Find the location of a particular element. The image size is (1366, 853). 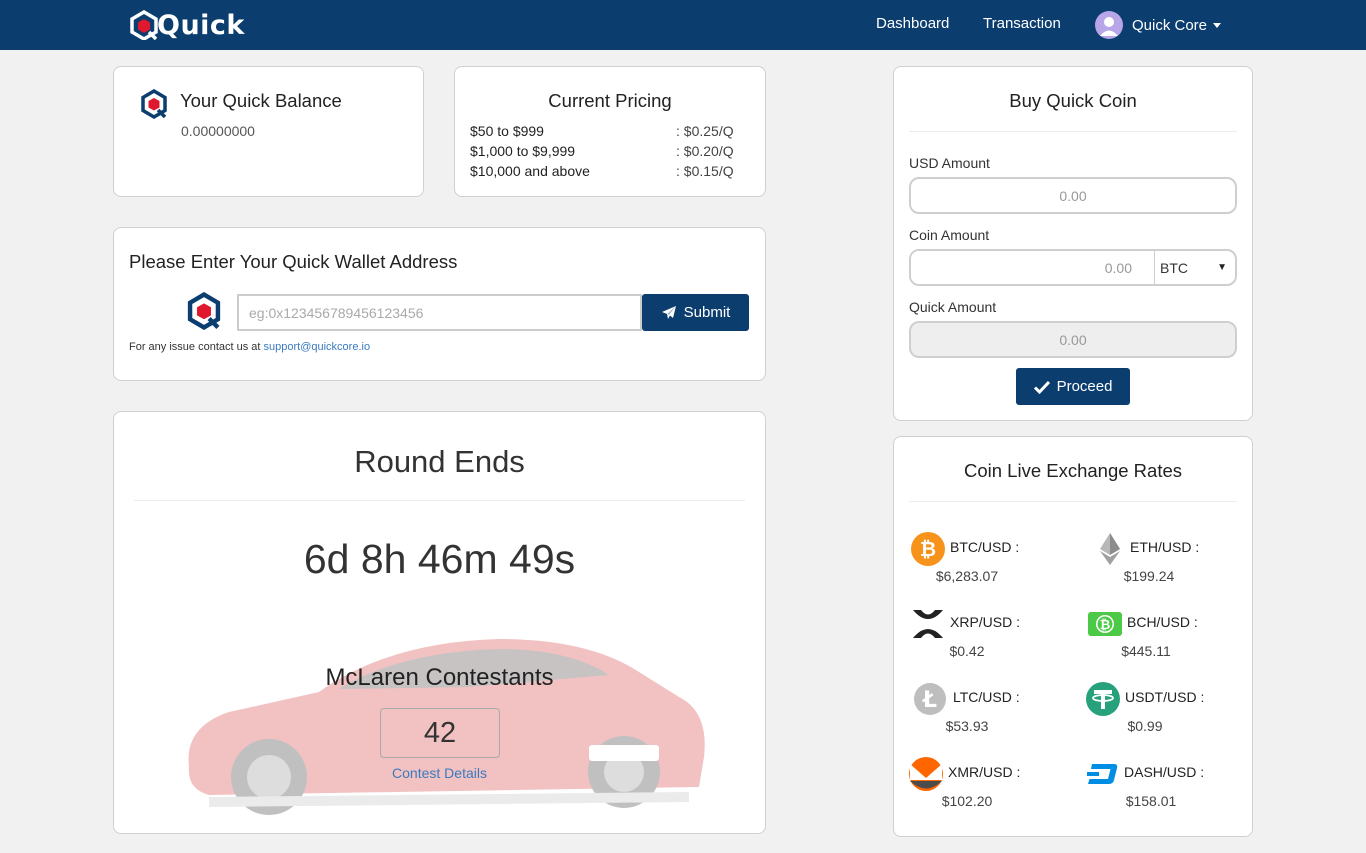

coin-select: BTC ▼ is located at coordinates (1195, 267).